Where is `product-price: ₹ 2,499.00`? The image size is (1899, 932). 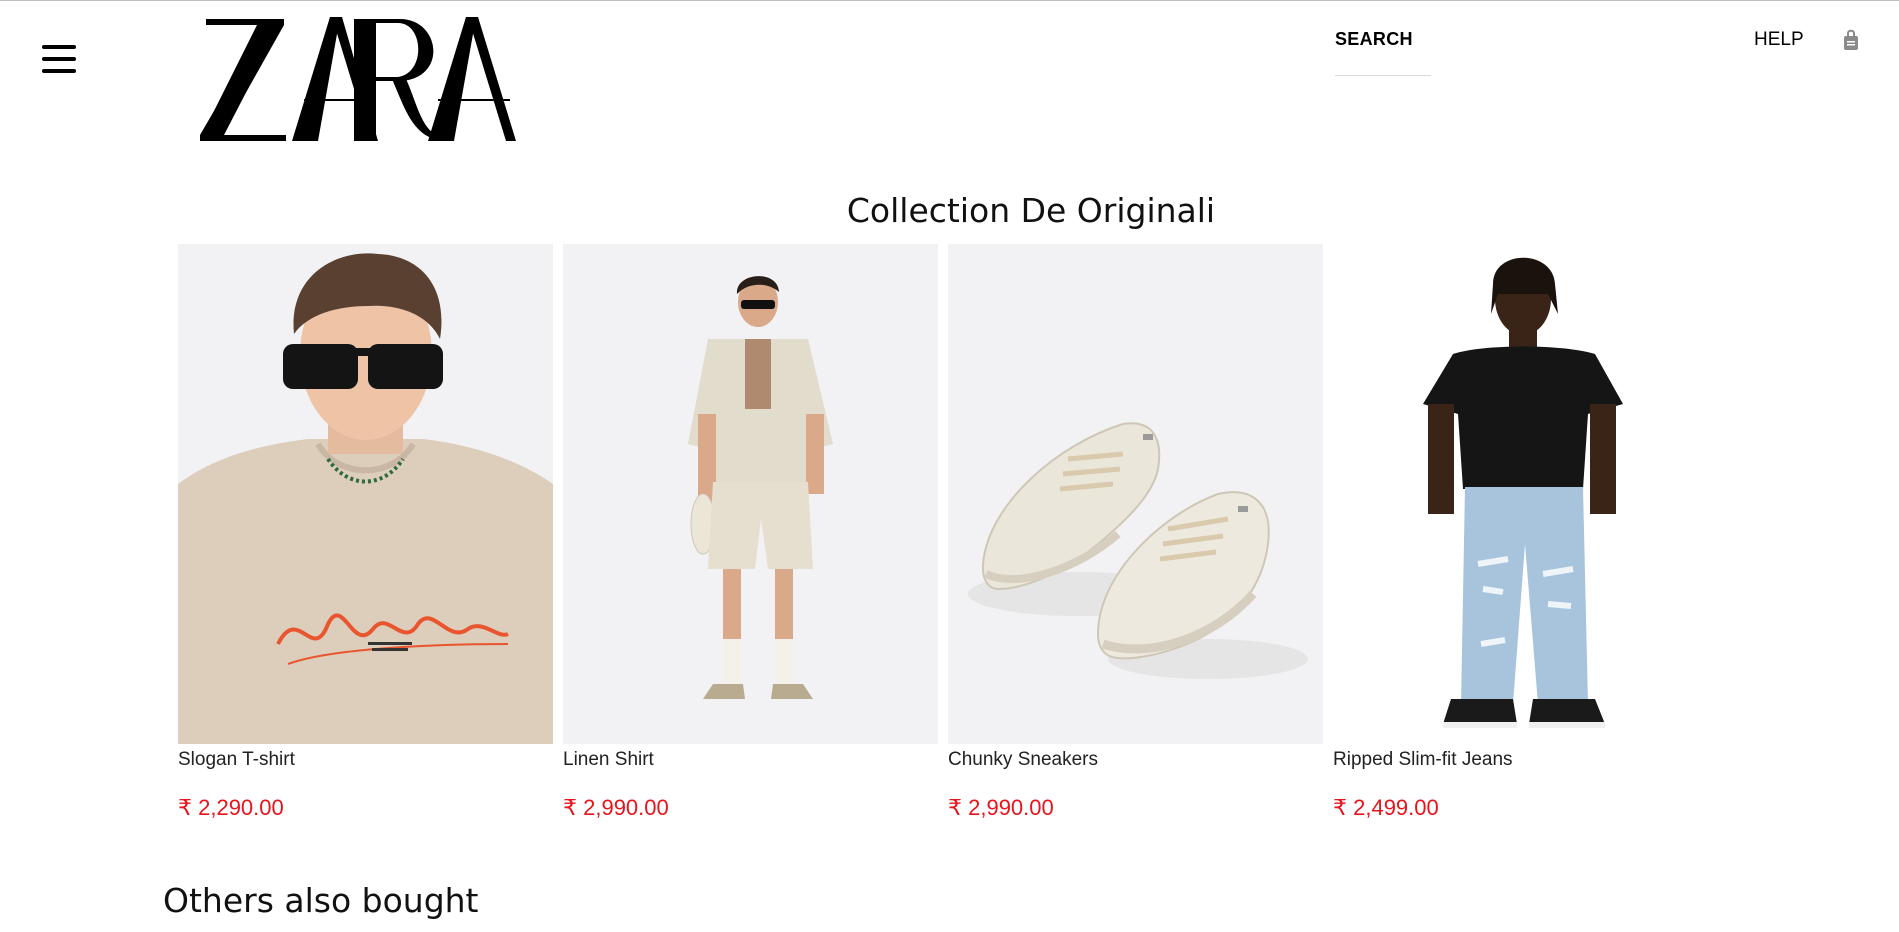 product-price: ₹ 2,499.00 is located at coordinates (1386, 807).